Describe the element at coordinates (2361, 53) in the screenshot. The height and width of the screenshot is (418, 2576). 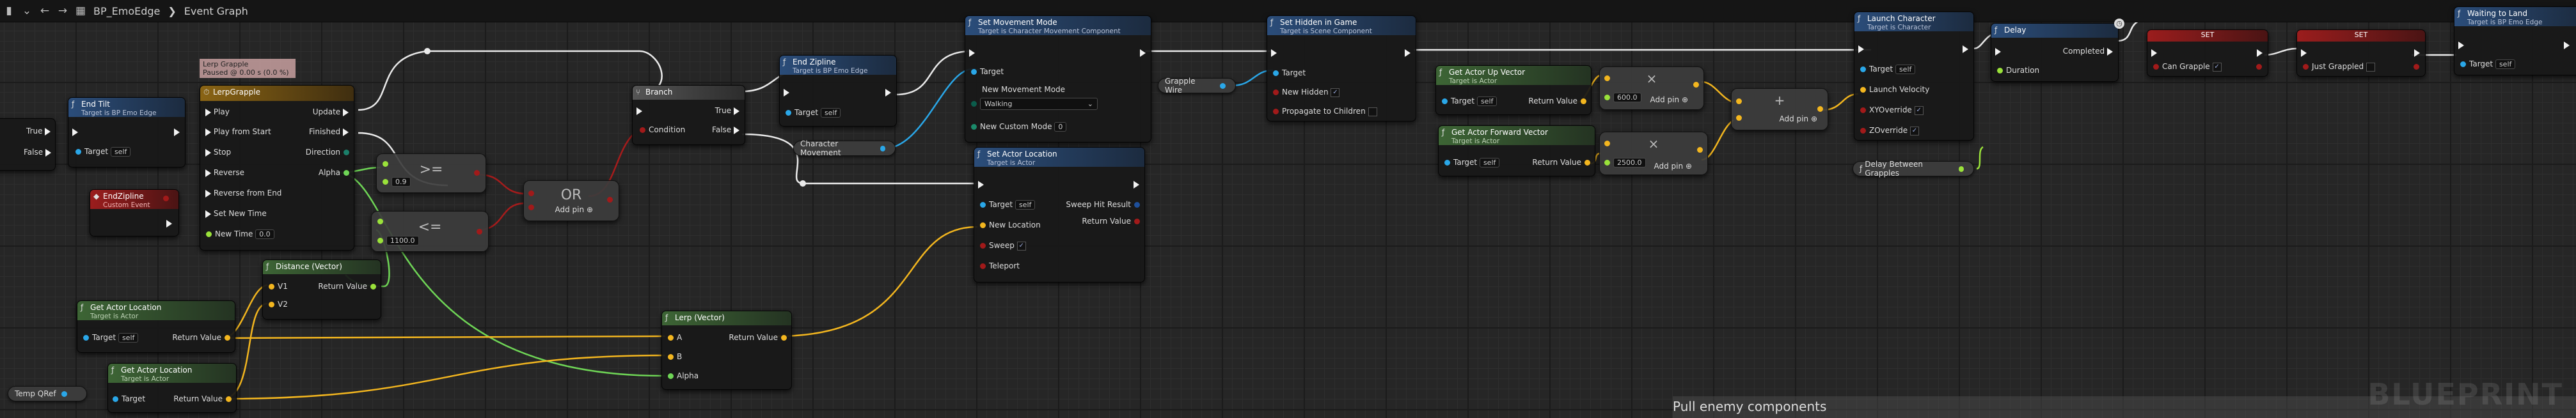
I see `set-just-grappled-node: SET Just Grappled` at that location.